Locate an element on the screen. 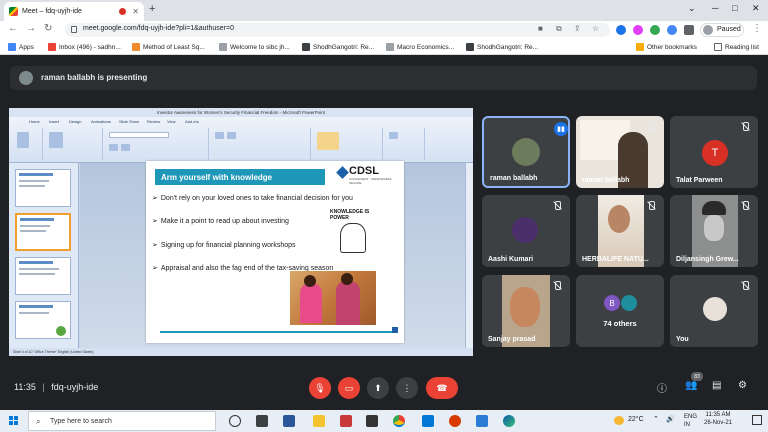 This screenshot has width=768, height=432. italic-icon is located at coordinates (125, 147).